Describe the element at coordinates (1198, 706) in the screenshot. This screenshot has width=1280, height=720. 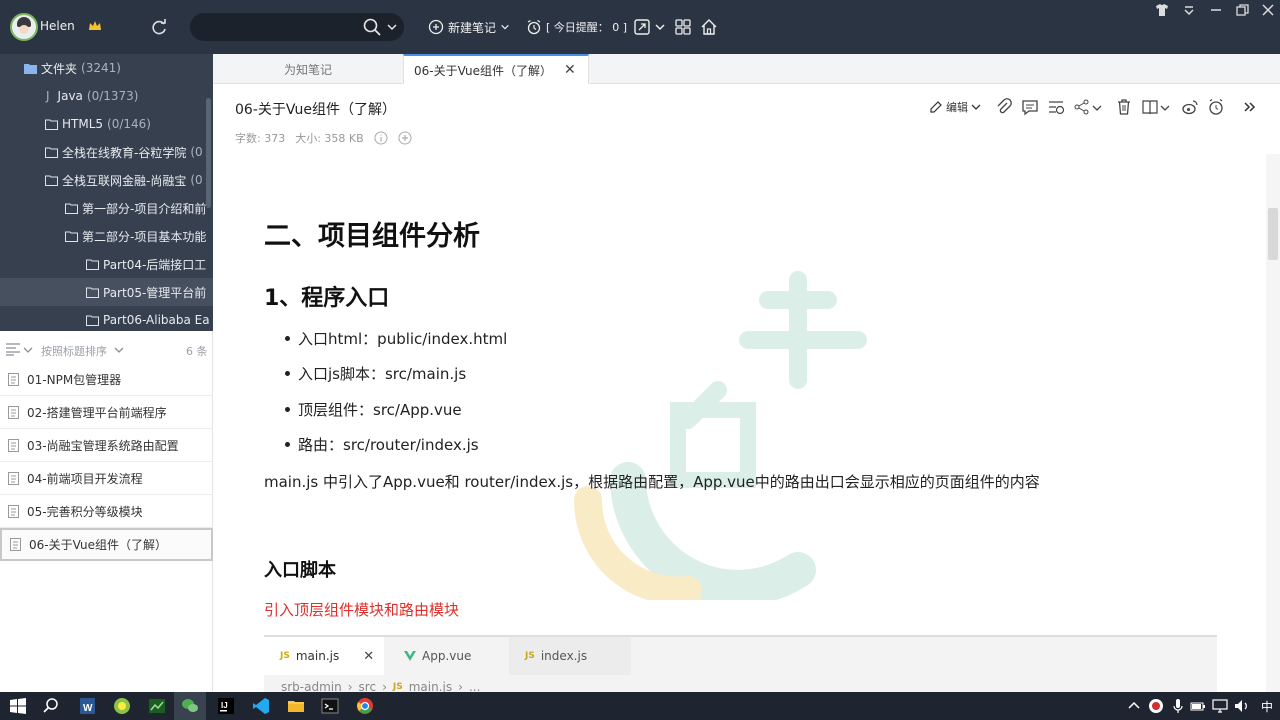
I see `battery-icon` at that location.